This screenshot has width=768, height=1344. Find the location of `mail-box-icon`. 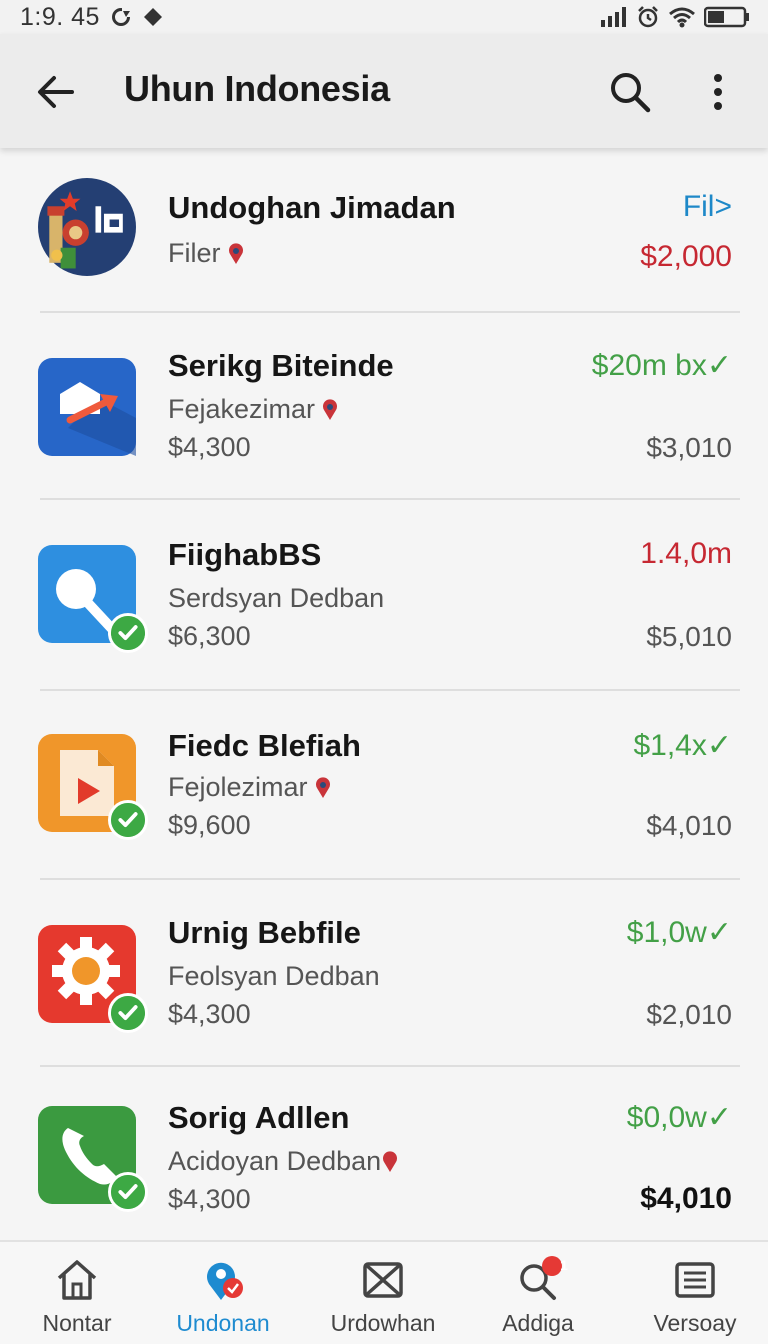

mail-box-icon is located at coordinates (383, 1280).